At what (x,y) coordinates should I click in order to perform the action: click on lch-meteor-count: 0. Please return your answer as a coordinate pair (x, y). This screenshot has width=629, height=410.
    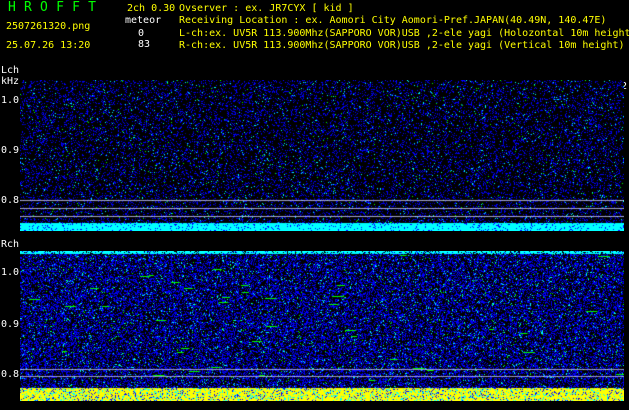
    Looking at the image, I should click on (141, 33).